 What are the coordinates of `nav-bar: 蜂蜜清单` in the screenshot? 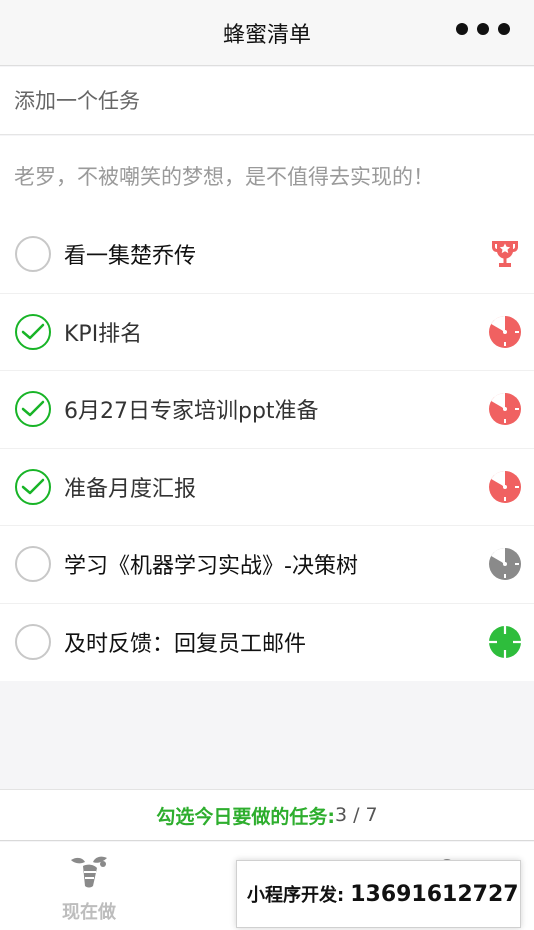 It's located at (267, 33).